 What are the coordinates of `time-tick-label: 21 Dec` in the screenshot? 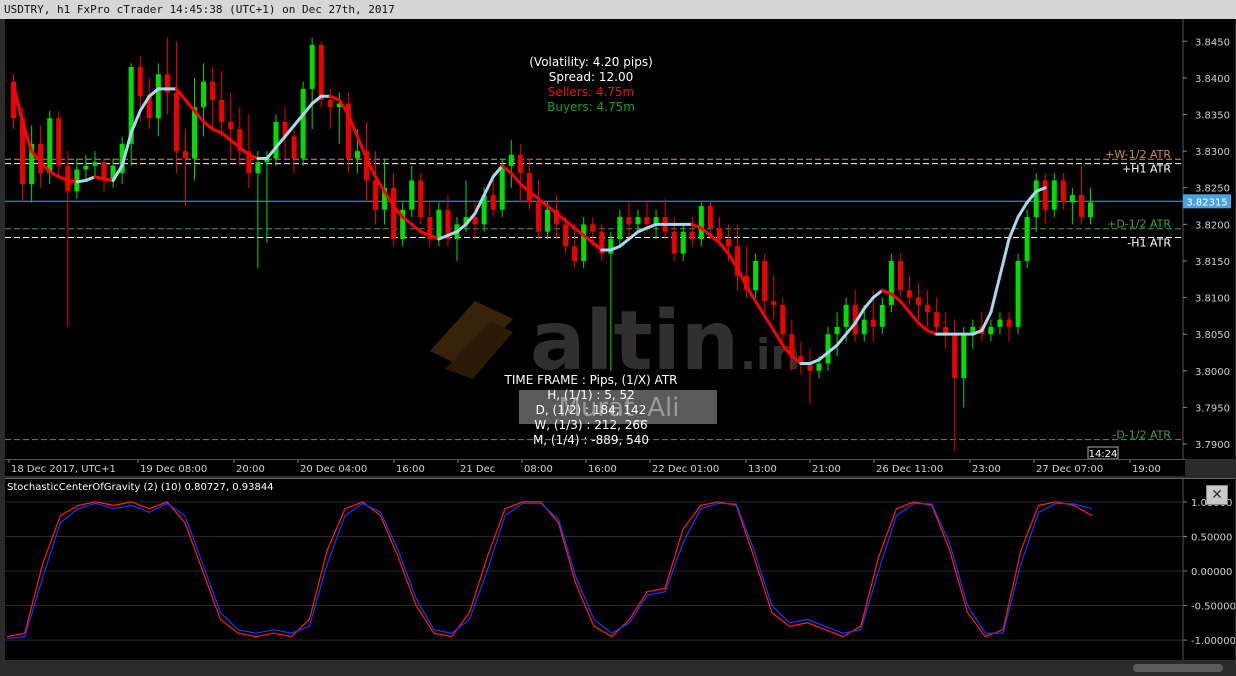 It's located at (477, 469).